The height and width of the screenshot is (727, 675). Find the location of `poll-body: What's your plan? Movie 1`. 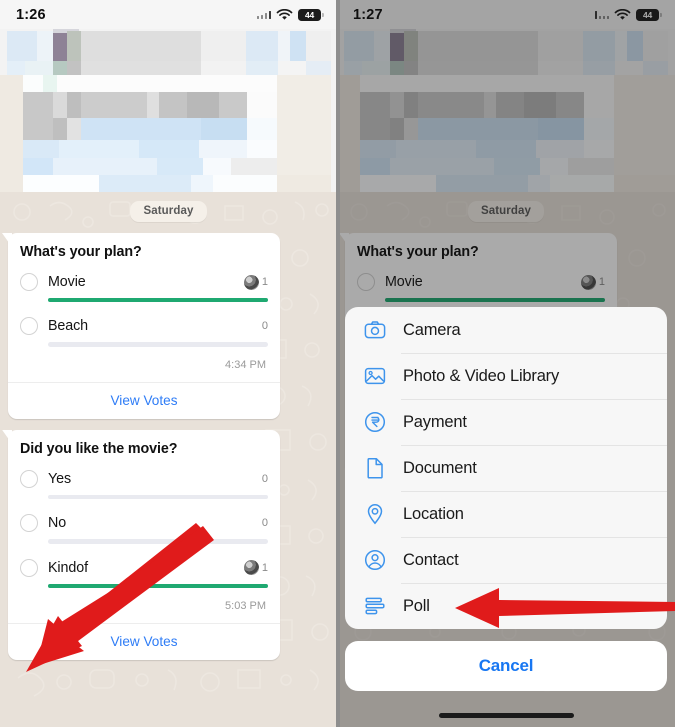

poll-body: What's your plan? Movie 1 is located at coordinates (144, 307).